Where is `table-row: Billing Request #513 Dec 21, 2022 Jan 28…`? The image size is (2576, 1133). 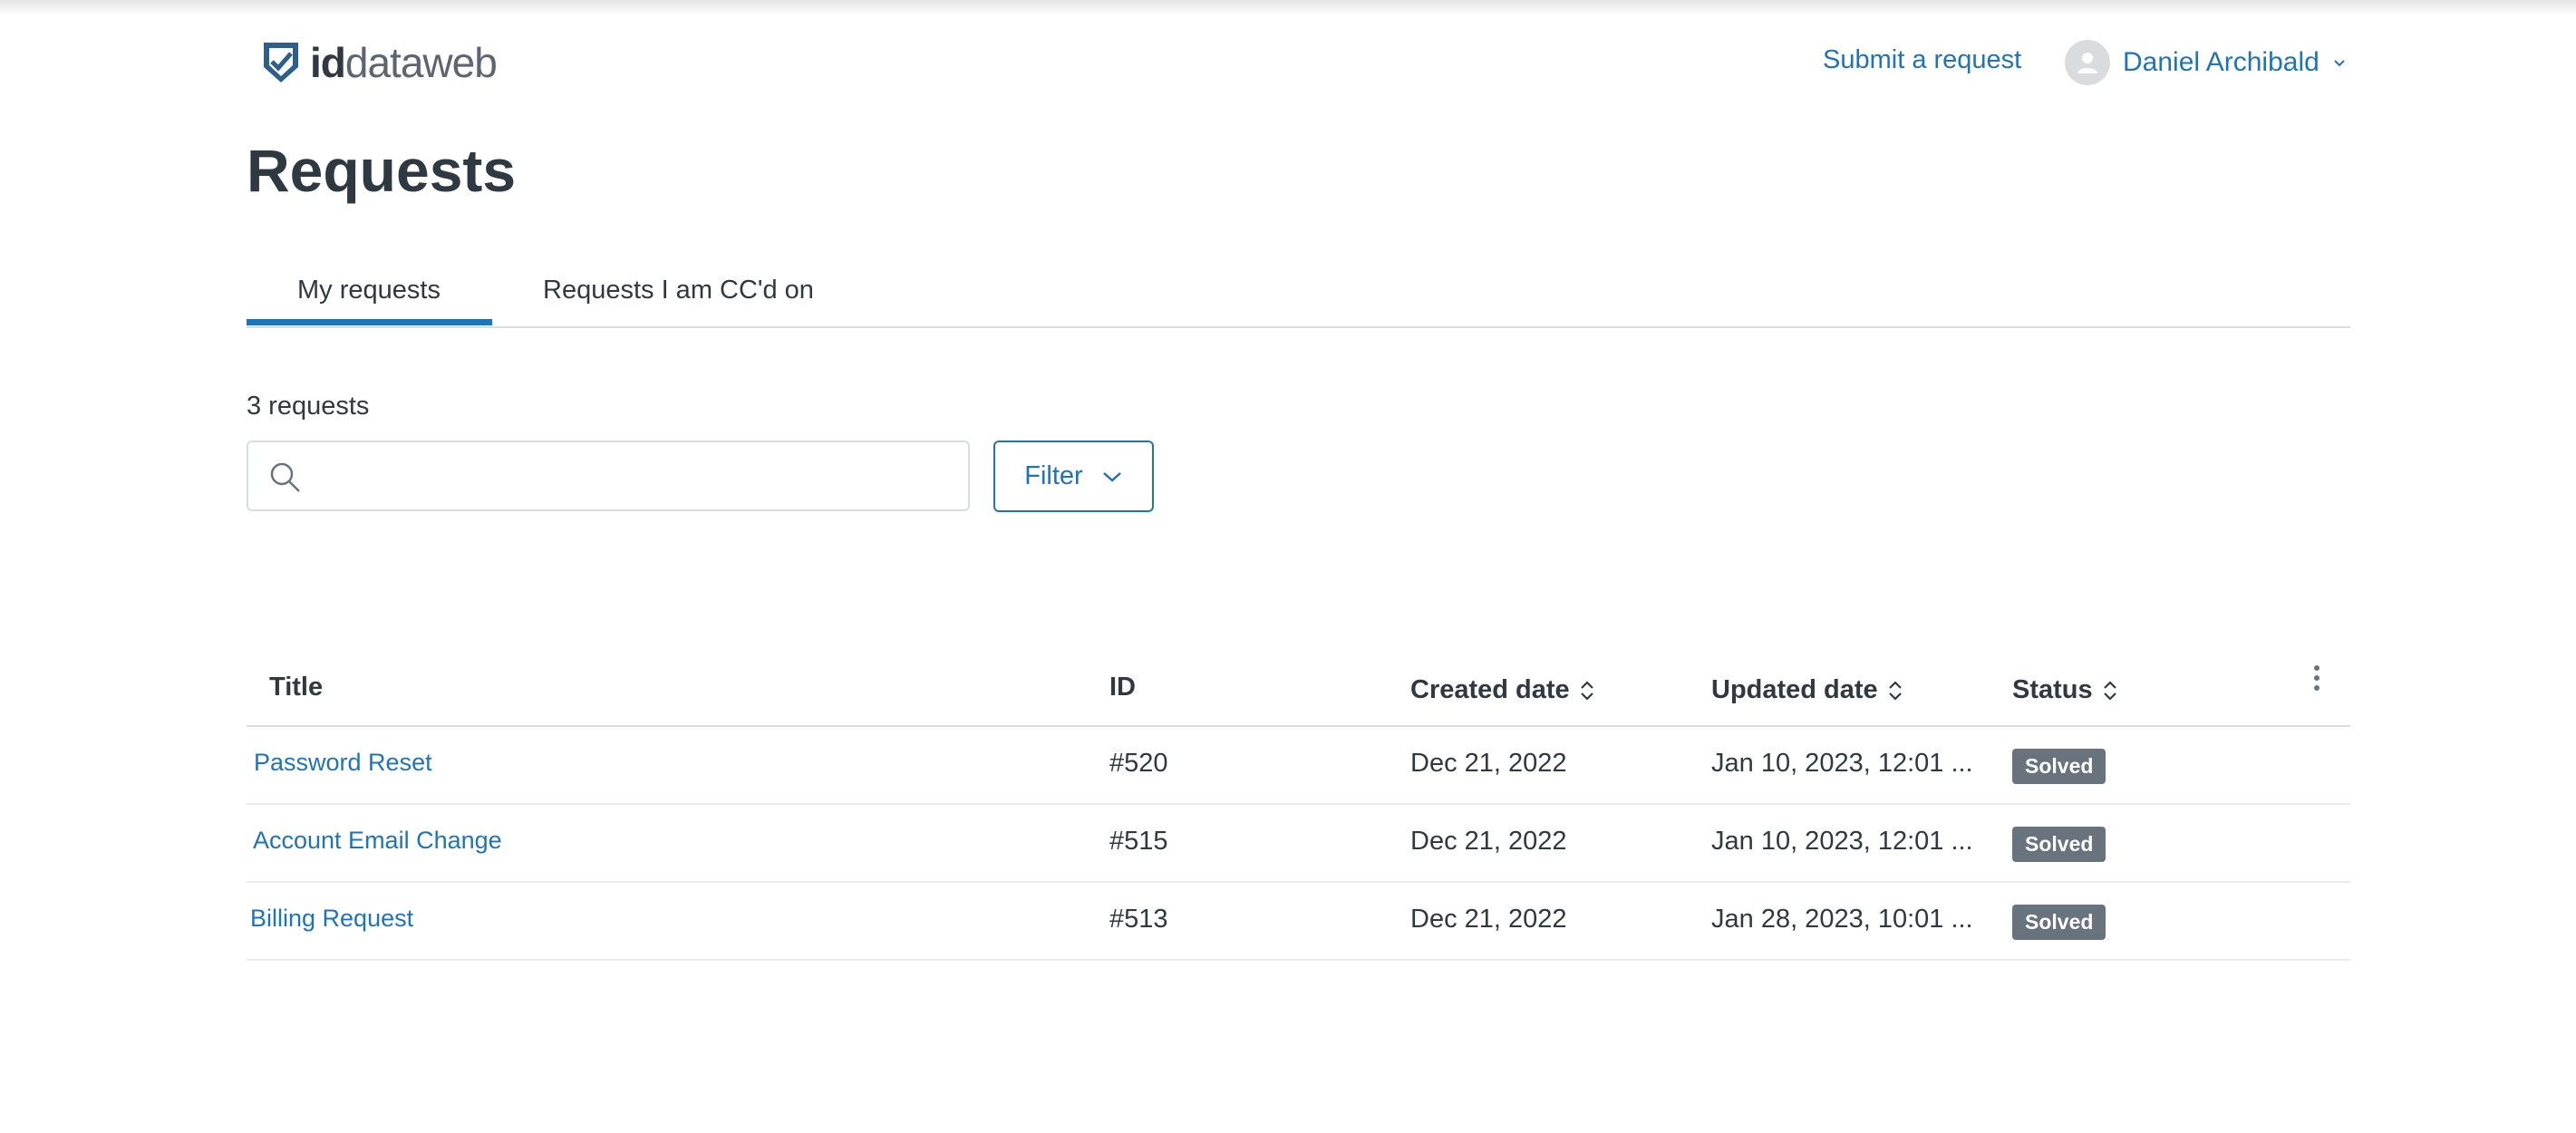
table-row: Billing Request #513 Dec 21, 2022 Jan 28… is located at coordinates (1298, 922).